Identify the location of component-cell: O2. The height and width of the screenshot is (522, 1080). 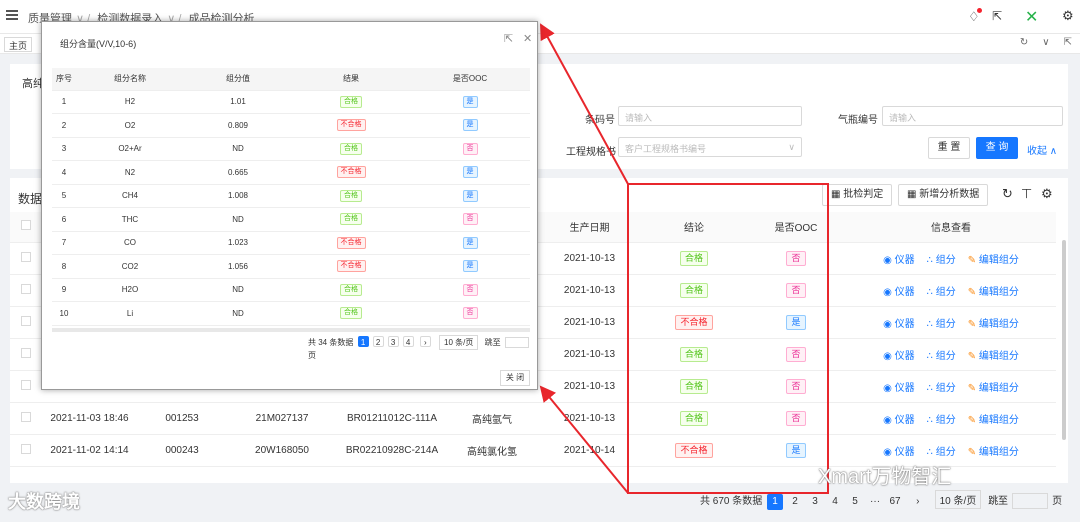
(130, 125).